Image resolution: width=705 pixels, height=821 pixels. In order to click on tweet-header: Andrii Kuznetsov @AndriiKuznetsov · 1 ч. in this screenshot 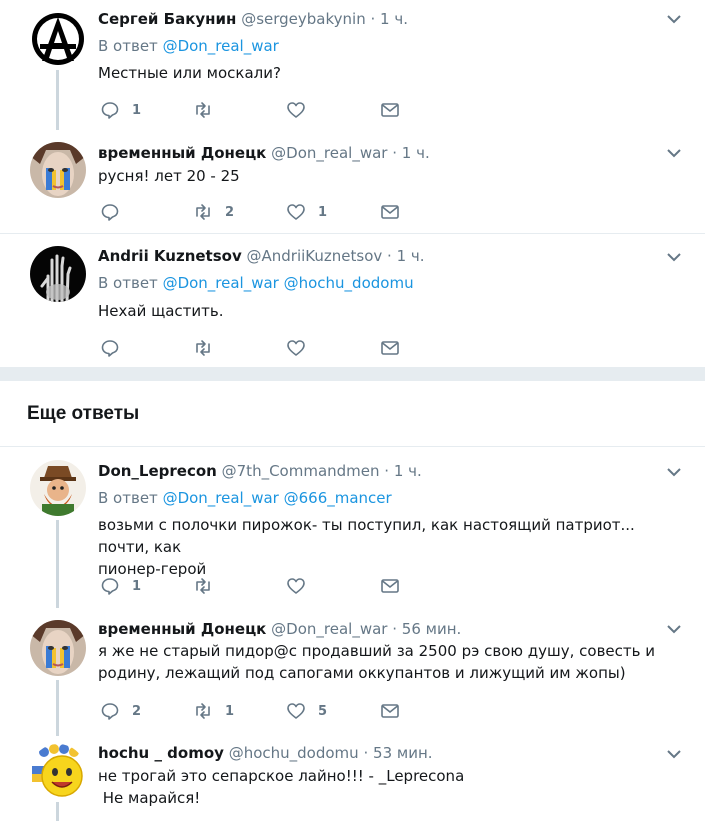, I will do `click(261, 256)`.